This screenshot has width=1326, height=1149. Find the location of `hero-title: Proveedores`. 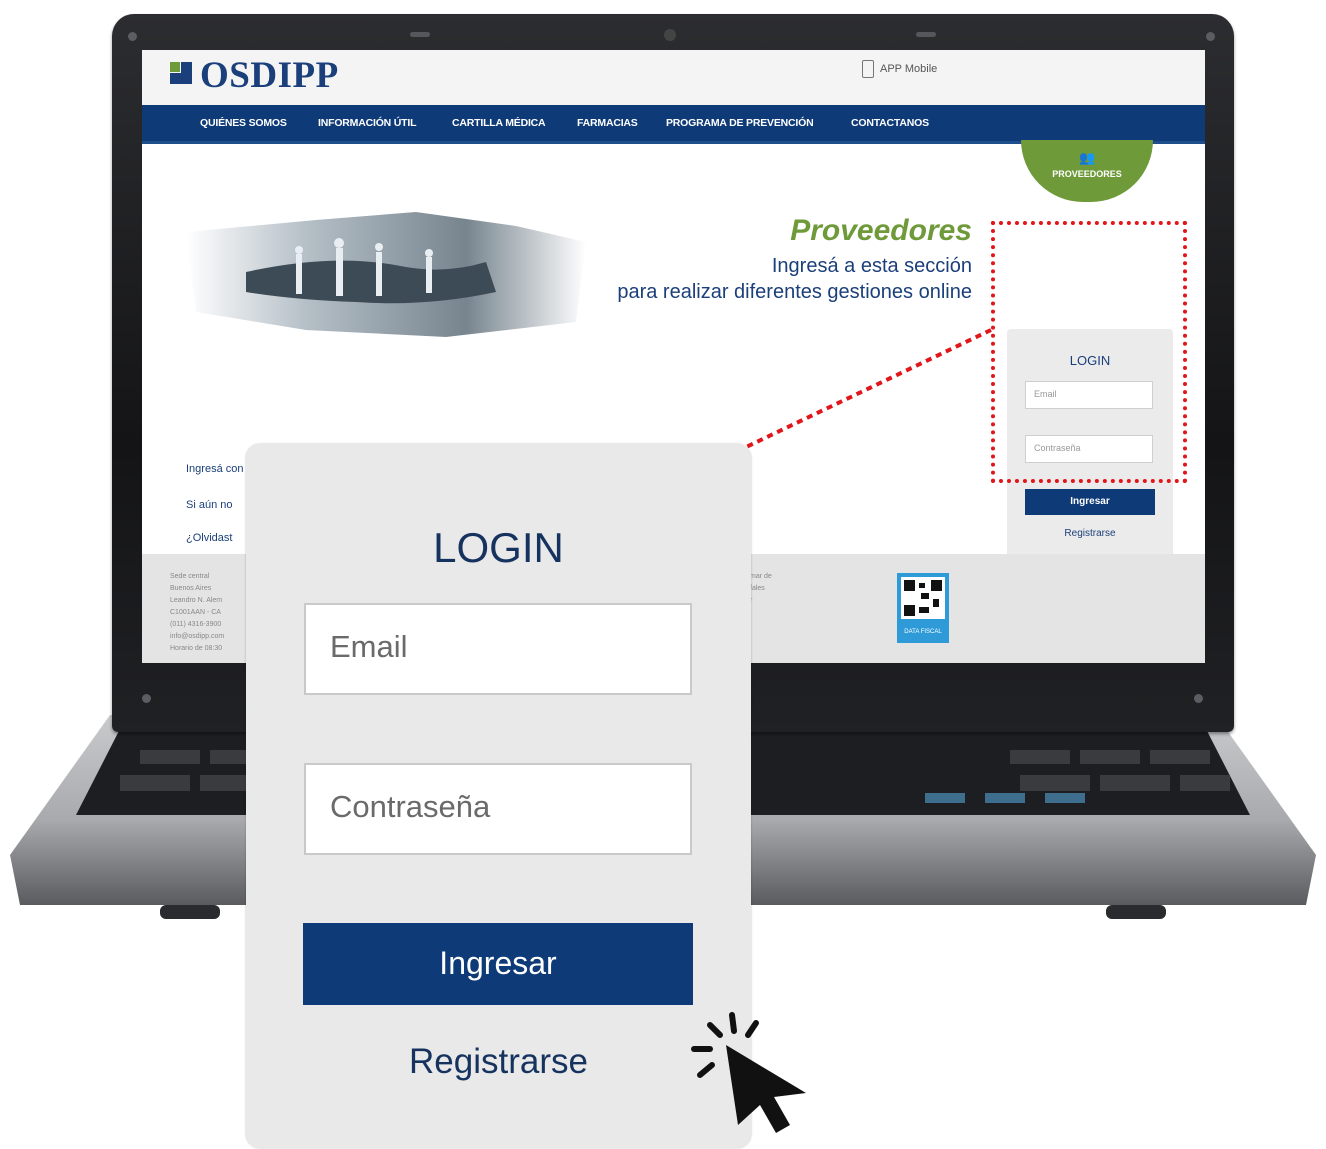

hero-title: Proveedores is located at coordinates (881, 230).